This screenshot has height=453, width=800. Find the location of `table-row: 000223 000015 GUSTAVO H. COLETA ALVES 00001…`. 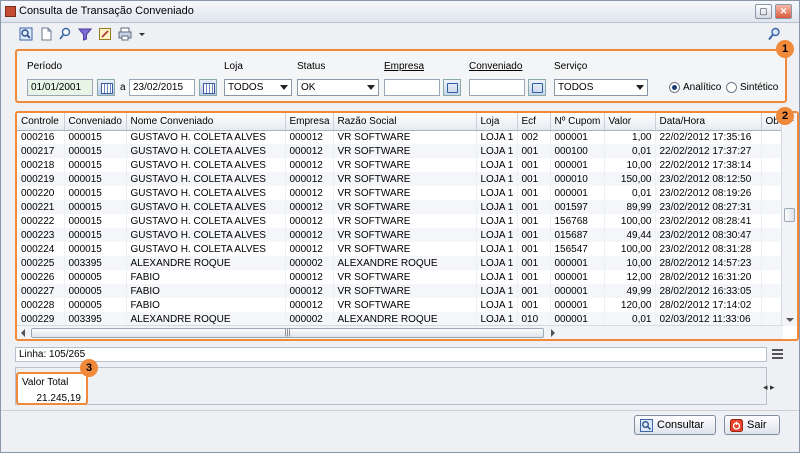

table-row: 000223 000015 GUSTAVO H. COLETA ALVES 00001… is located at coordinates (399, 235).